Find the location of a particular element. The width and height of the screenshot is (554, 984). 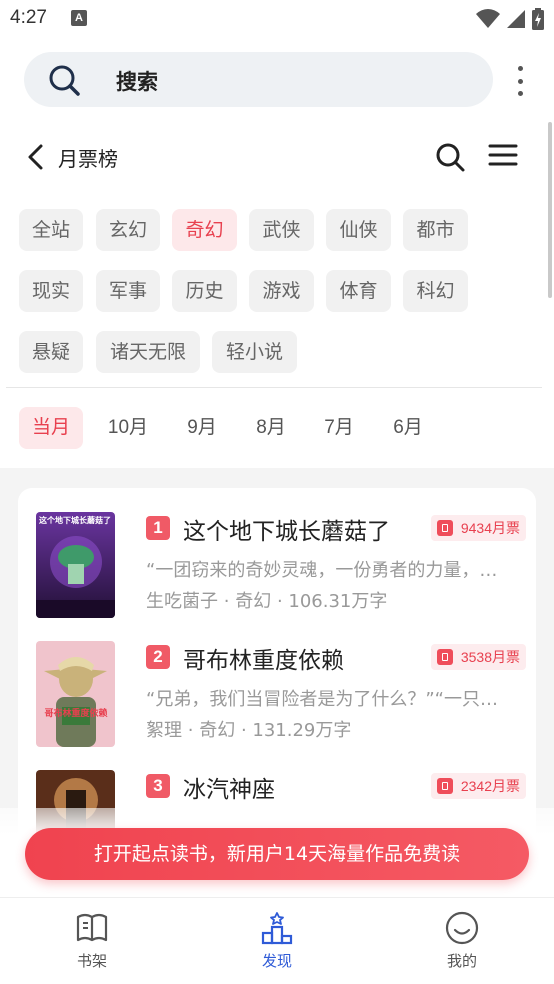

battery-icon is located at coordinates (538, 19).